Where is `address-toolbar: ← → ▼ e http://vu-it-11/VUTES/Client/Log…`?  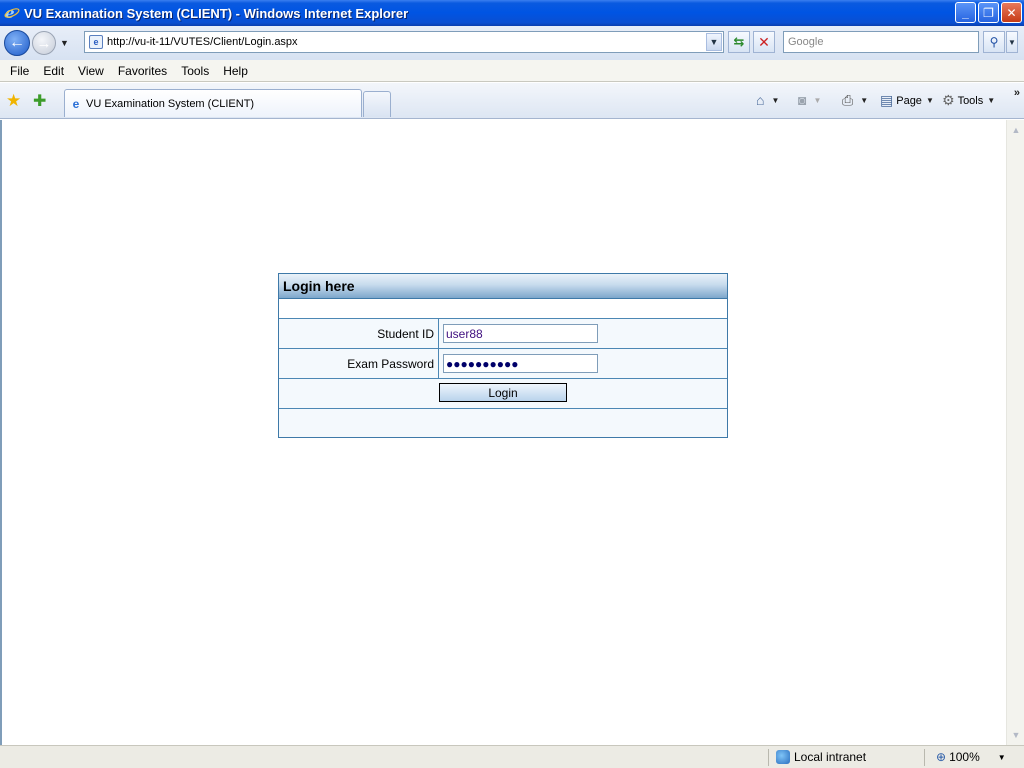 address-toolbar: ← → ▼ e http://vu-it-11/VUTES/Client/Log… is located at coordinates (512, 43).